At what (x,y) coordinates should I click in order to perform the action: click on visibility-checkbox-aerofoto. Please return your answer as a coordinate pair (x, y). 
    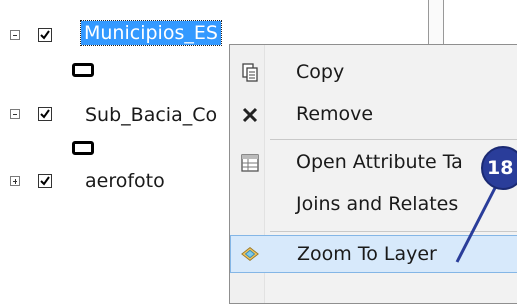
    Looking at the image, I should click on (45, 181).